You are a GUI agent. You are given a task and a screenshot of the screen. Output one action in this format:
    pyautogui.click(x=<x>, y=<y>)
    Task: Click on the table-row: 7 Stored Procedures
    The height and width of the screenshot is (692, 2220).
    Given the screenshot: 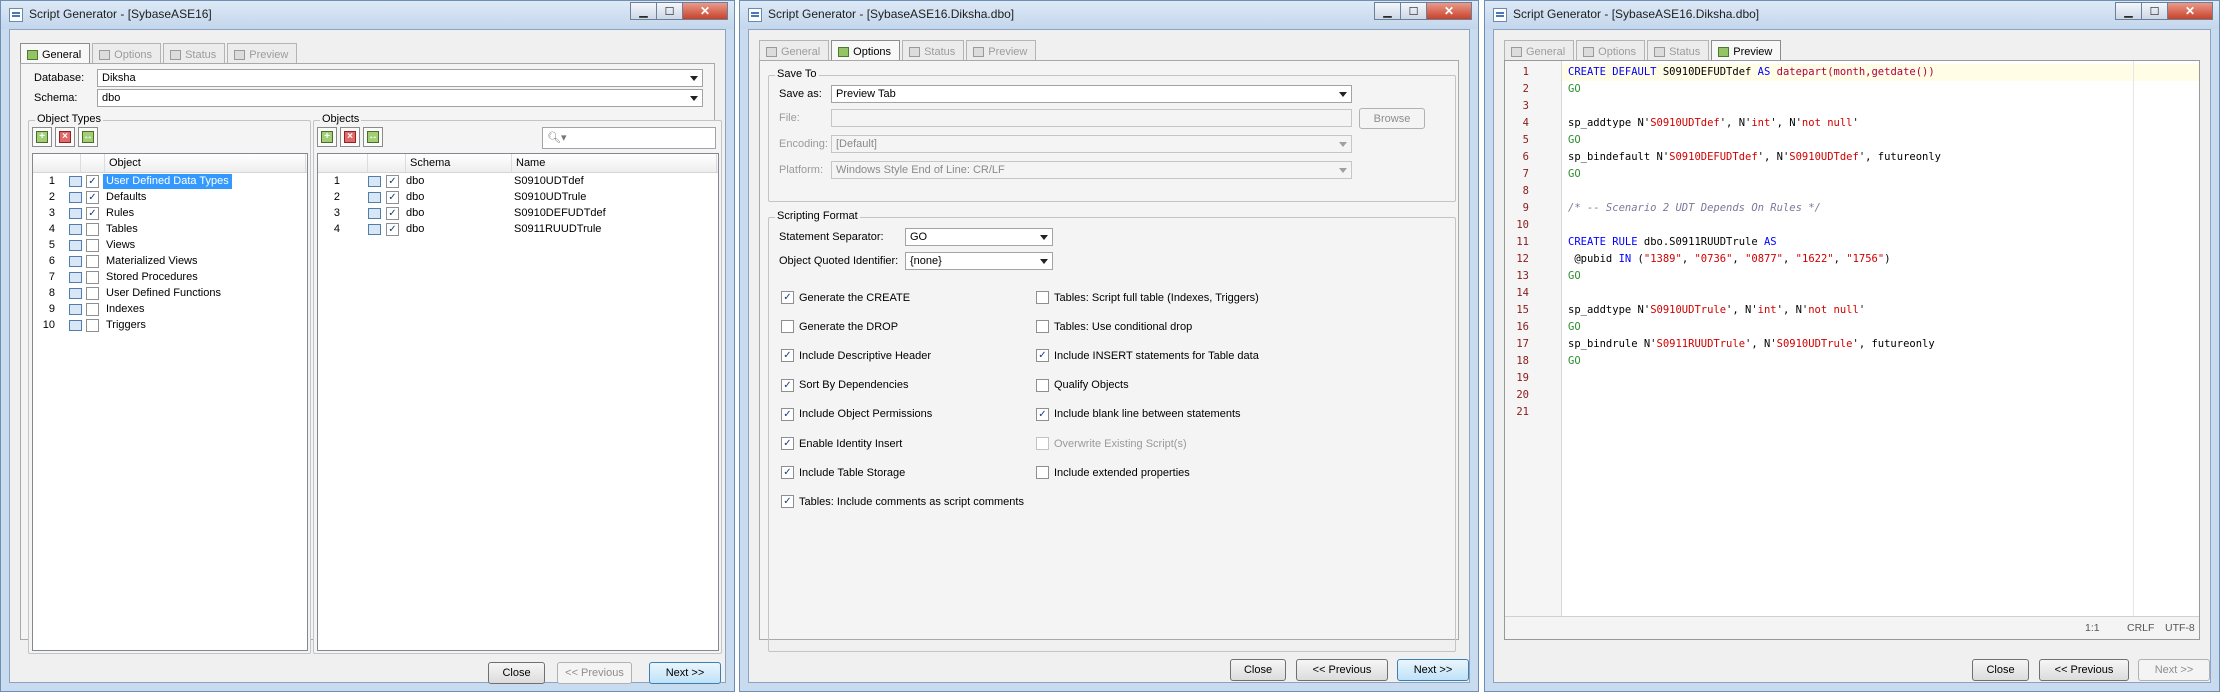 What is the action you would take?
    pyautogui.click(x=170, y=277)
    